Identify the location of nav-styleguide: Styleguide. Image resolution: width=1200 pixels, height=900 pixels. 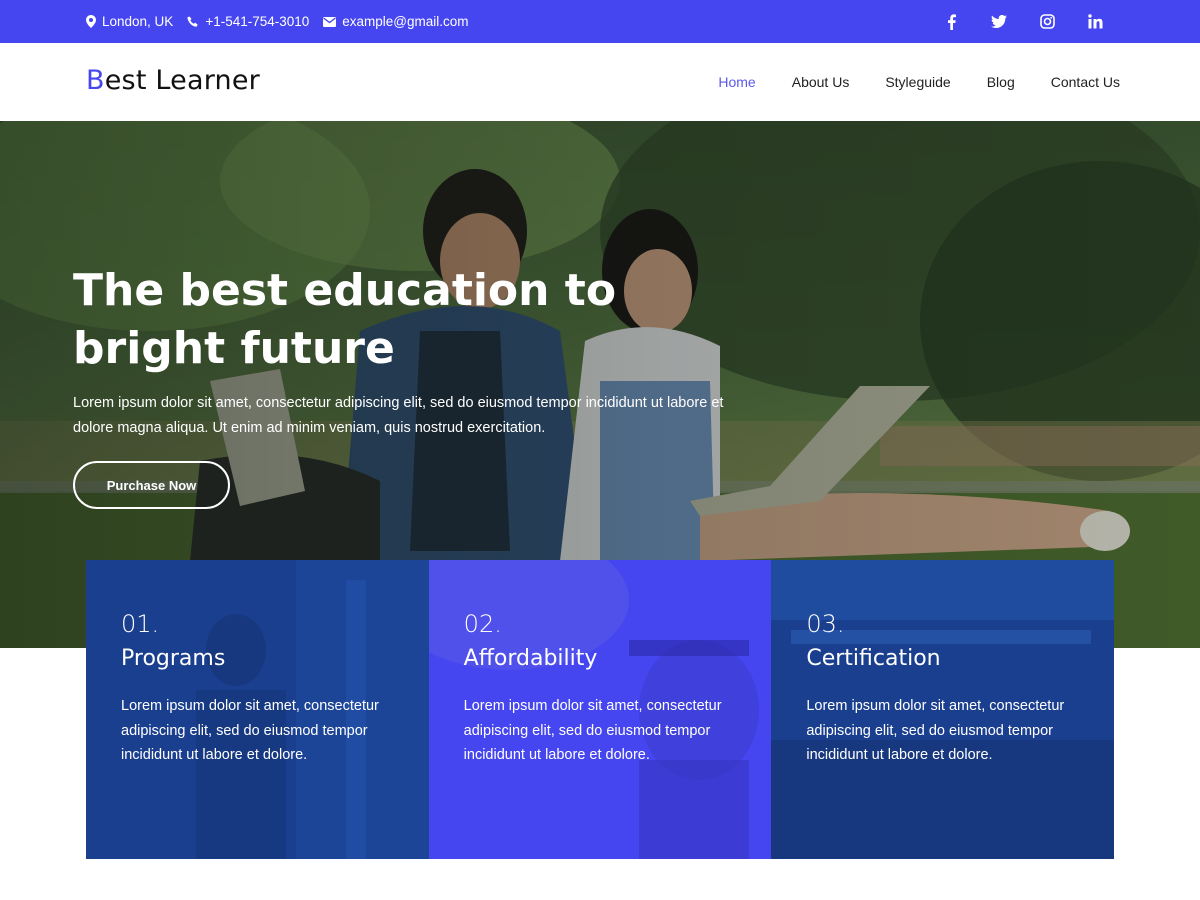
(917, 82).